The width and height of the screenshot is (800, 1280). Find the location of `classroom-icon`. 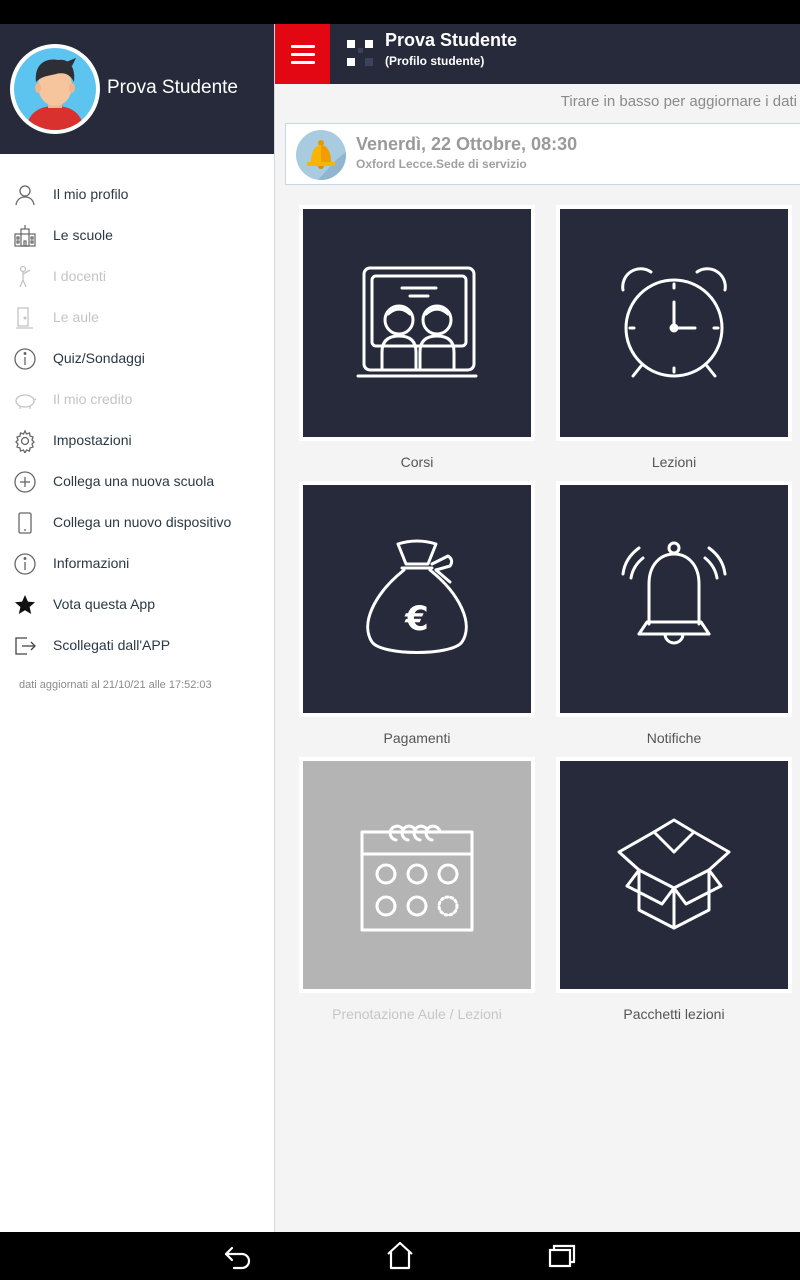

classroom-icon is located at coordinates (417, 322).